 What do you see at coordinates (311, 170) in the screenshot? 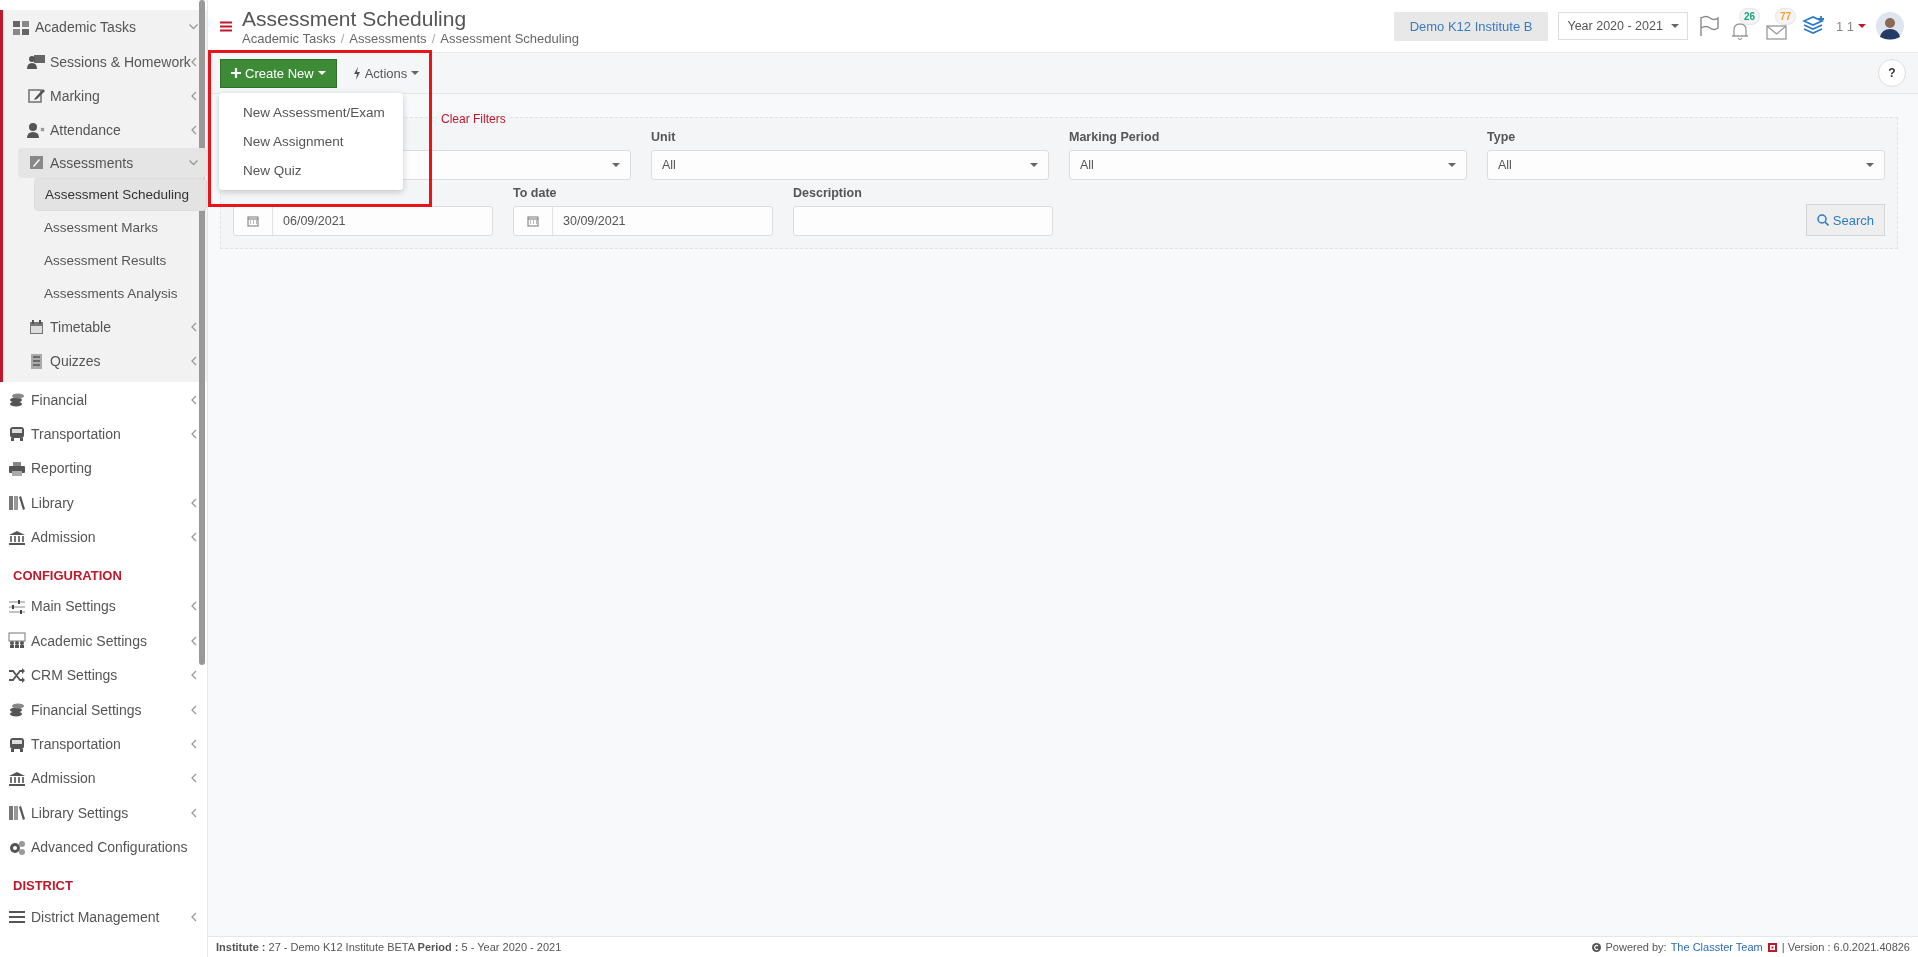
I see `menu-item: New Quiz` at bounding box center [311, 170].